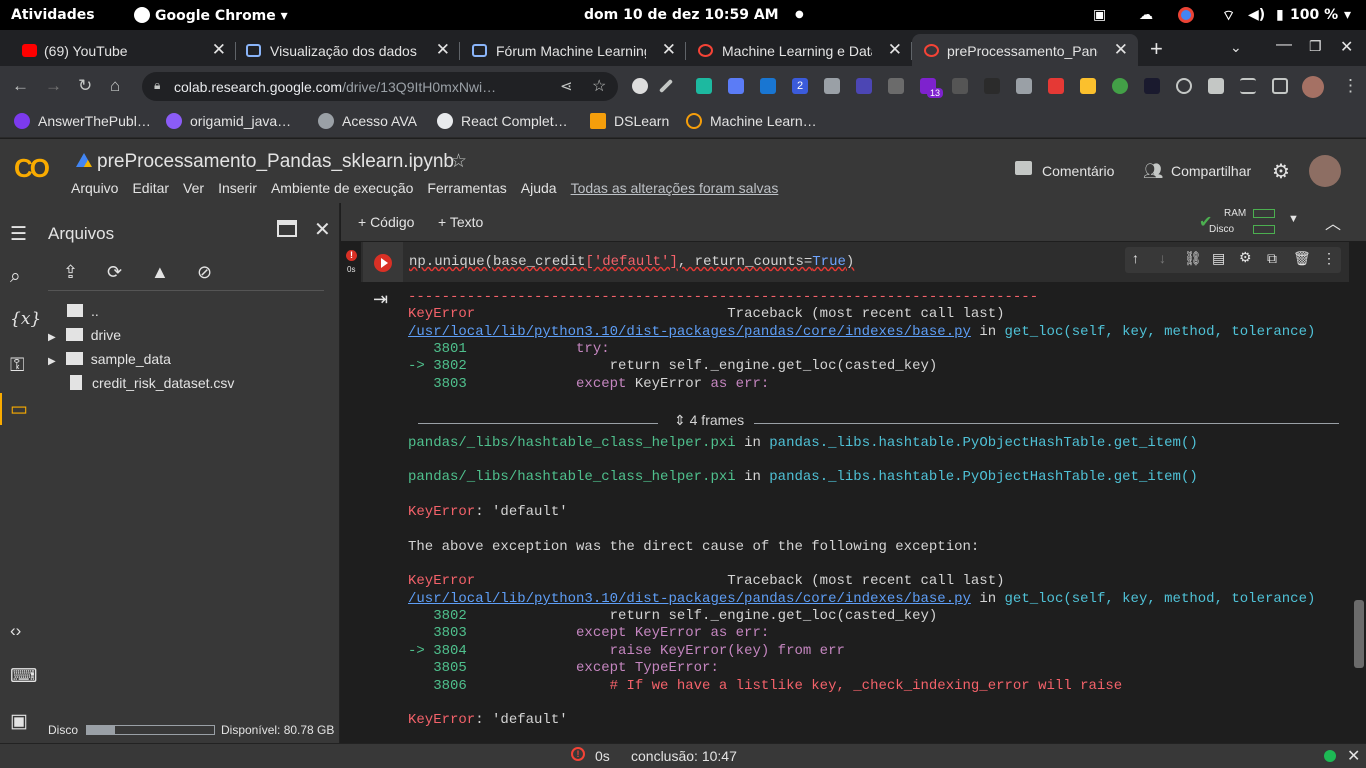 Image resolution: width=1366 pixels, height=768 pixels. Describe the element at coordinates (1184, 86) in the screenshot. I see `react-icon` at that location.